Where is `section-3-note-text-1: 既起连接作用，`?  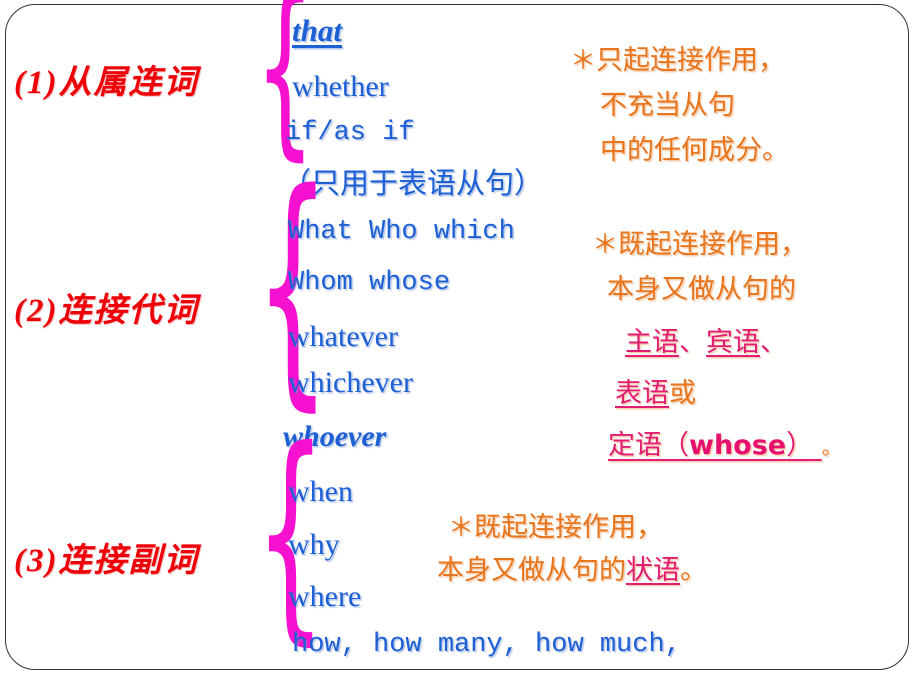 section-3-note-text-1: 既起连接作用， is located at coordinates (569, 527).